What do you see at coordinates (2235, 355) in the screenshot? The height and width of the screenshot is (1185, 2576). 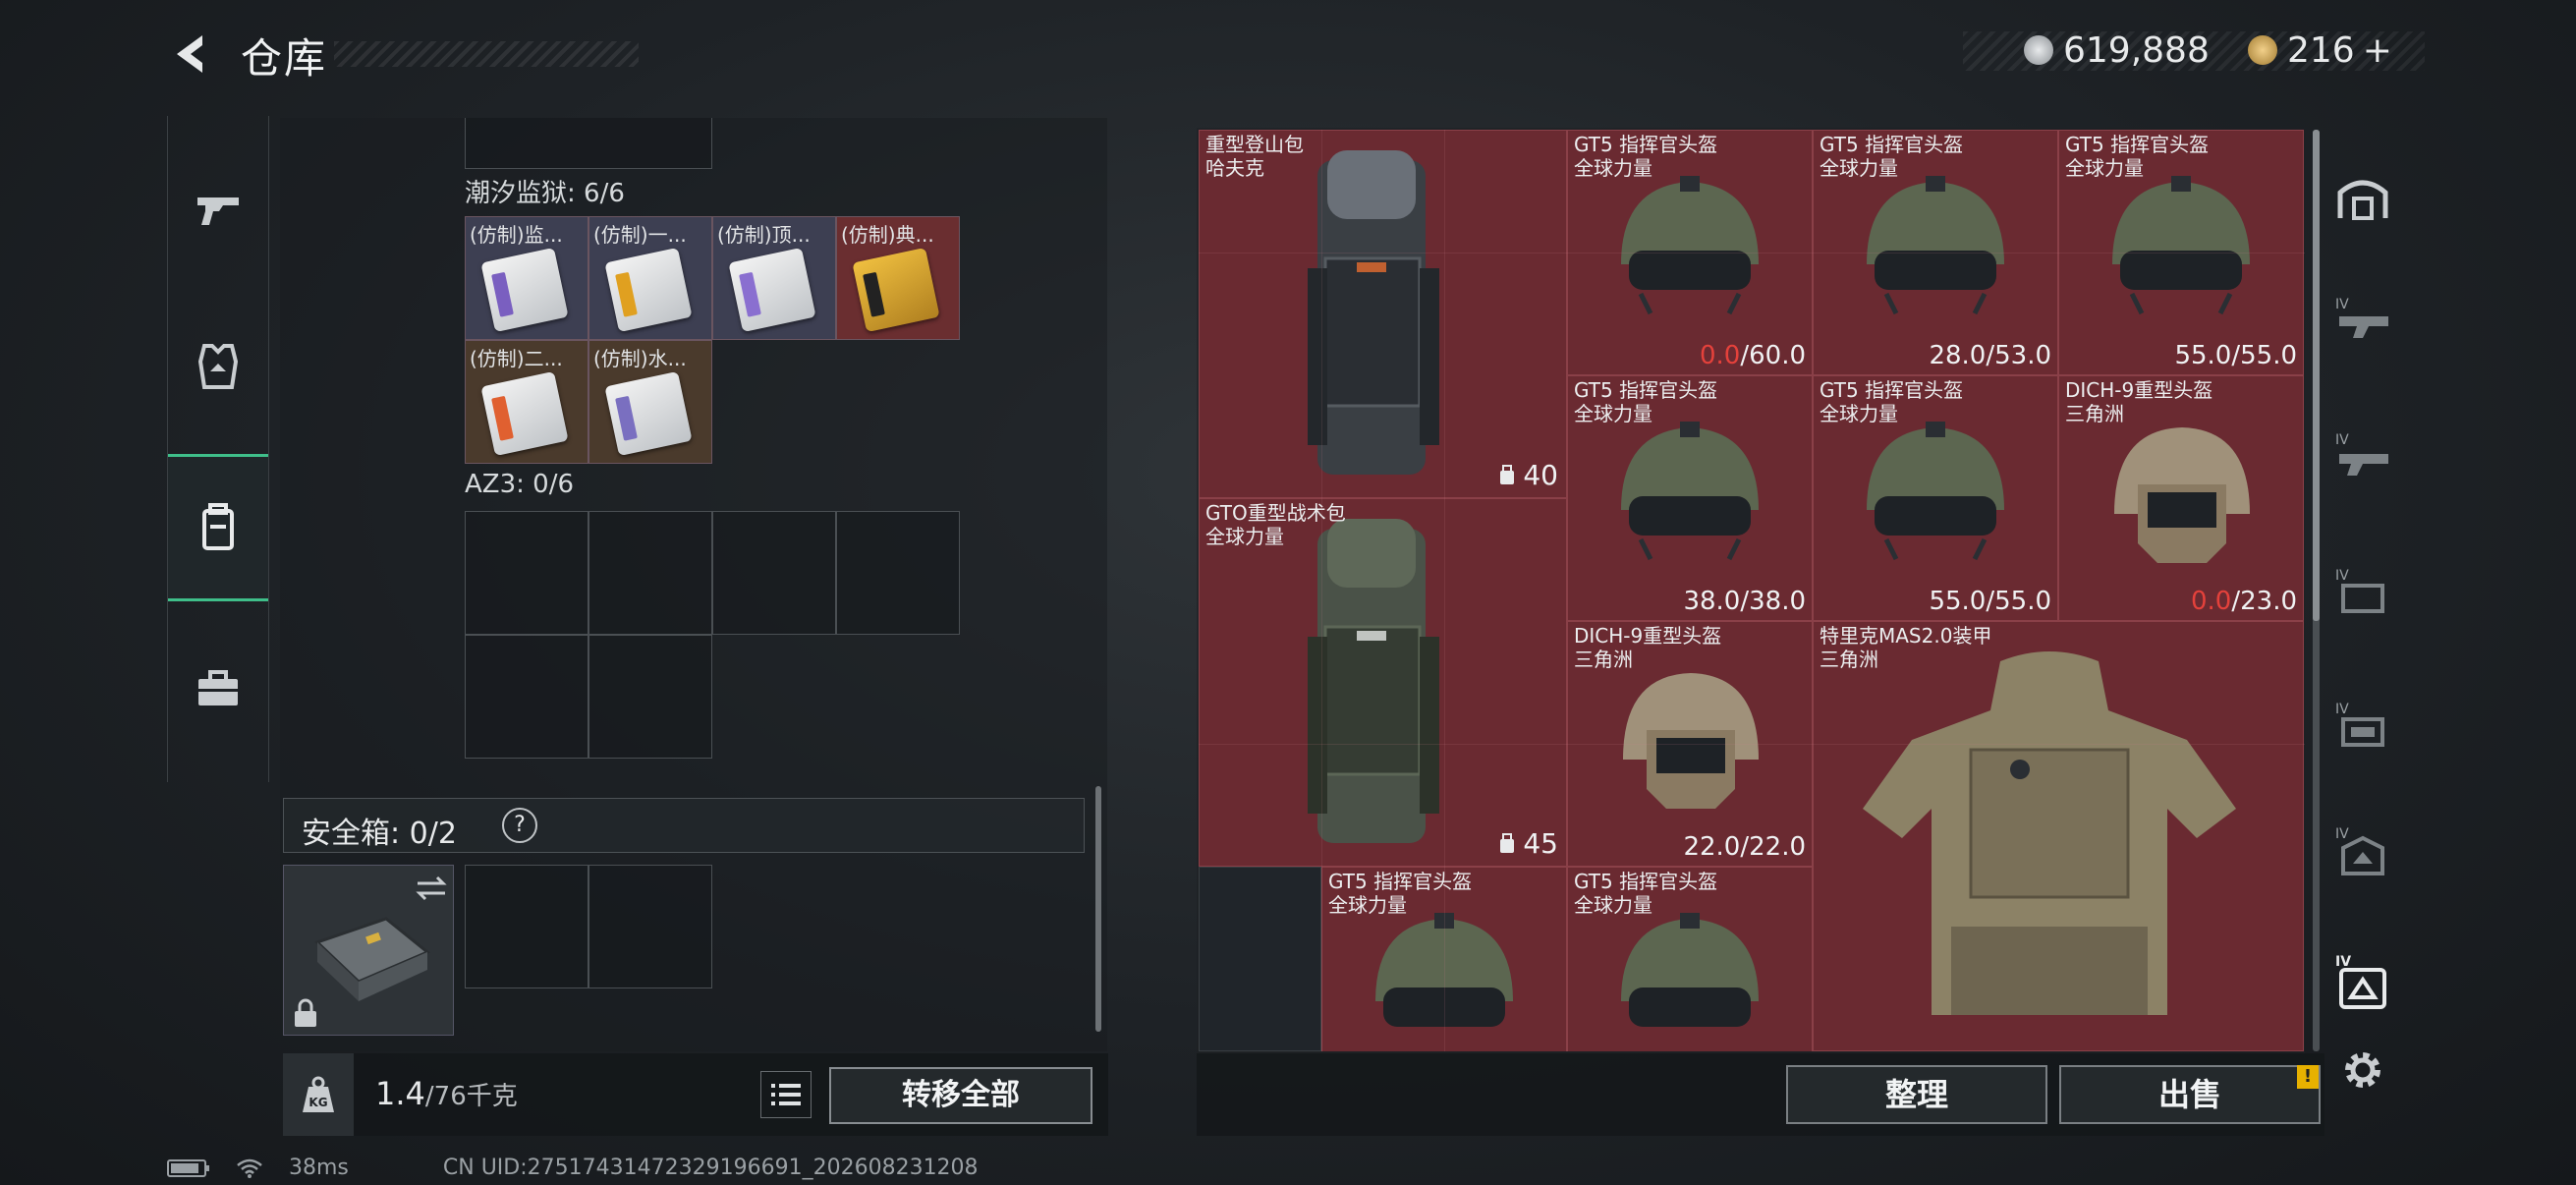 I see `item-durability: 55.0/55.0` at bounding box center [2235, 355].